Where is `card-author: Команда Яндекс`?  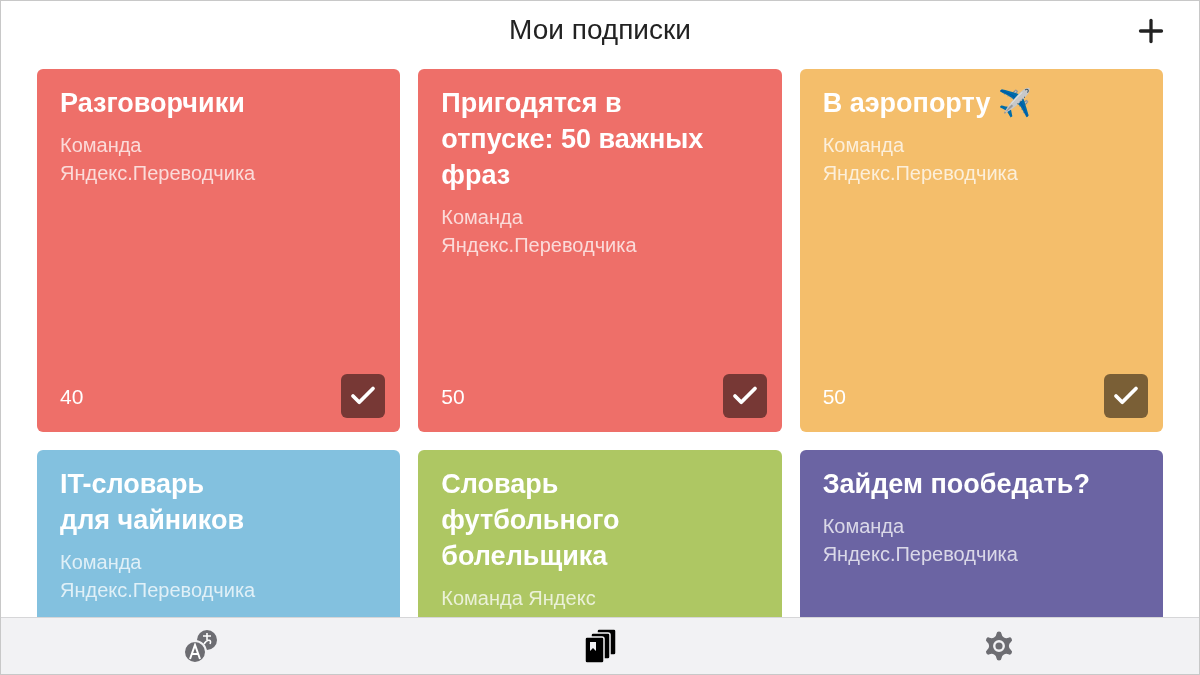
card-author: Команда Яндекс is located at coordinates (519, 598).